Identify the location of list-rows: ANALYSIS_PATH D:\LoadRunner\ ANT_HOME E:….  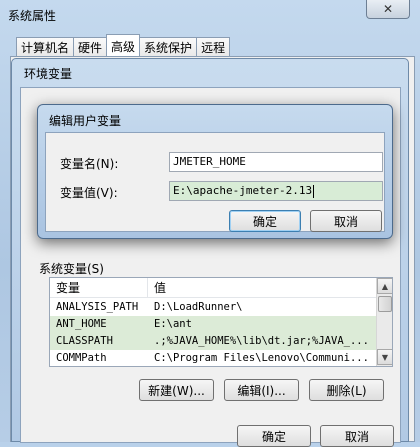
(213, 332).